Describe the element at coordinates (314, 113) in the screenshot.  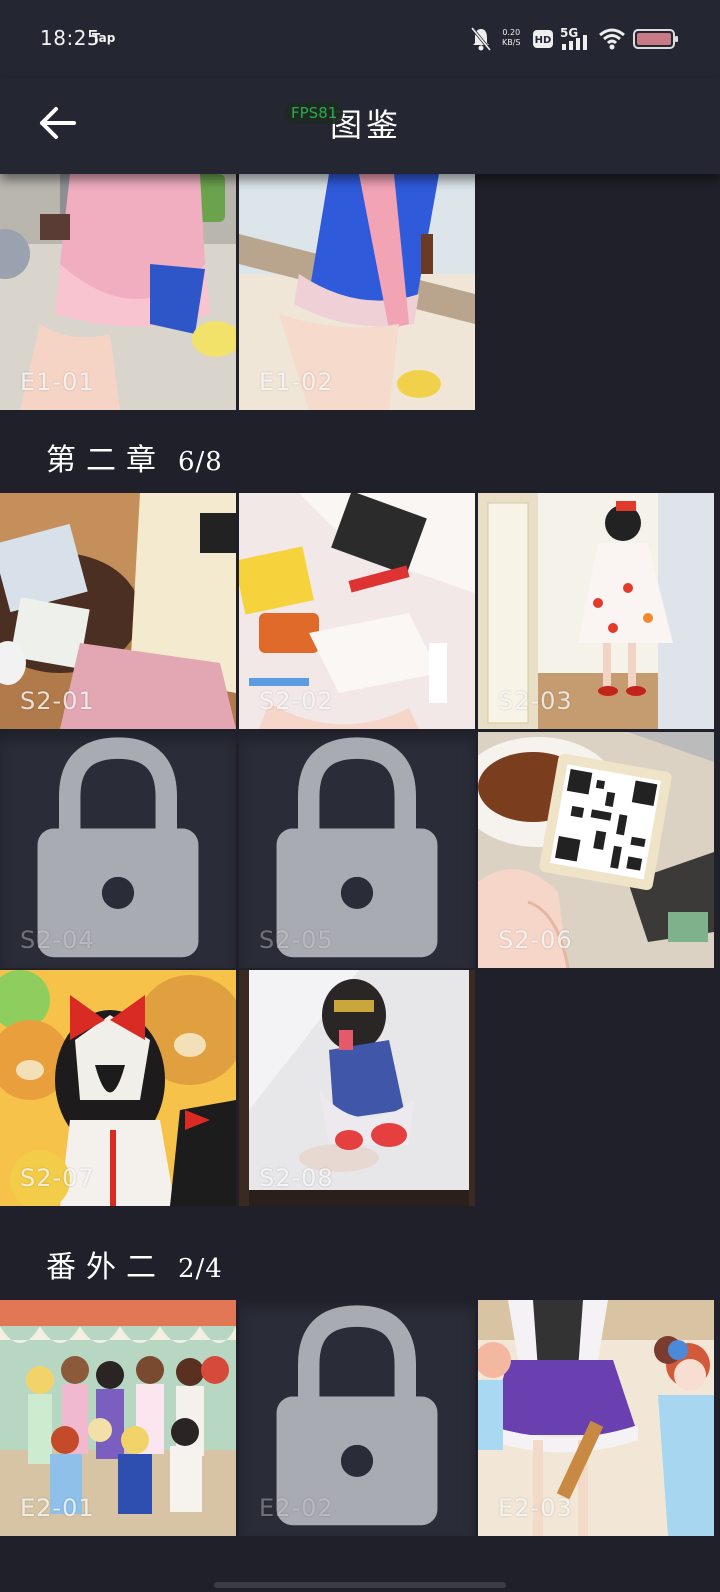
I see `fps-overlay: FPS81` at that location.